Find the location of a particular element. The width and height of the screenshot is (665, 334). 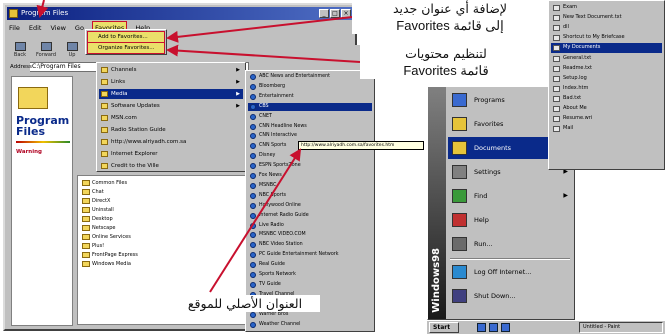

link-item: Disney is located at coordinates (310, 156).